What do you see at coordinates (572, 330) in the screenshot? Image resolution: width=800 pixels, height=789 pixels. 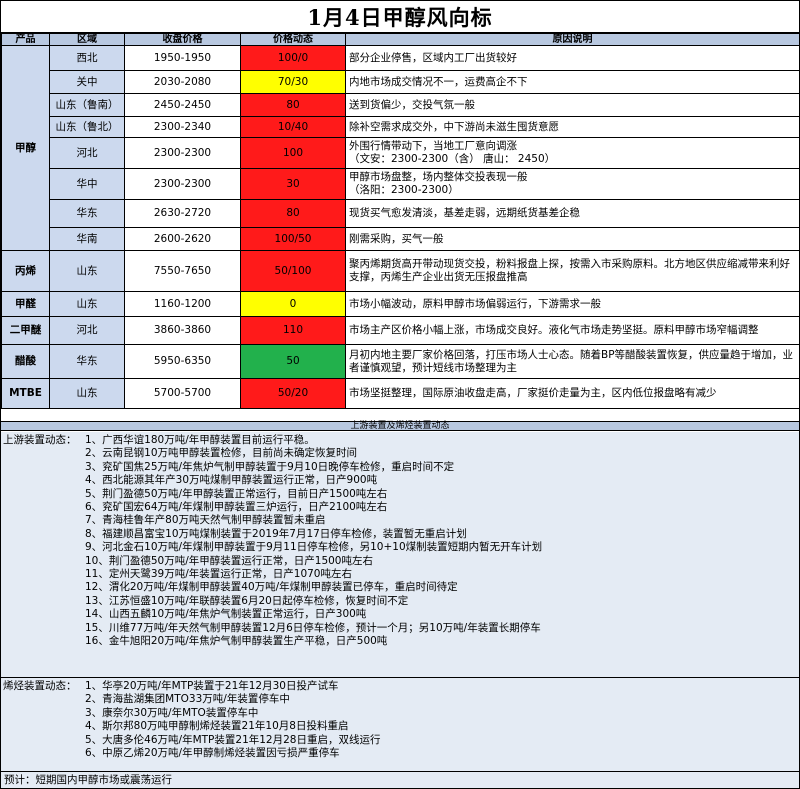 I see `reason-cell: 市场主产区价格小幅上涨，市场成交良好。液化气市场走势坚挺。原料甲醇市场窄幅调整` at bounding box center [572, 330].